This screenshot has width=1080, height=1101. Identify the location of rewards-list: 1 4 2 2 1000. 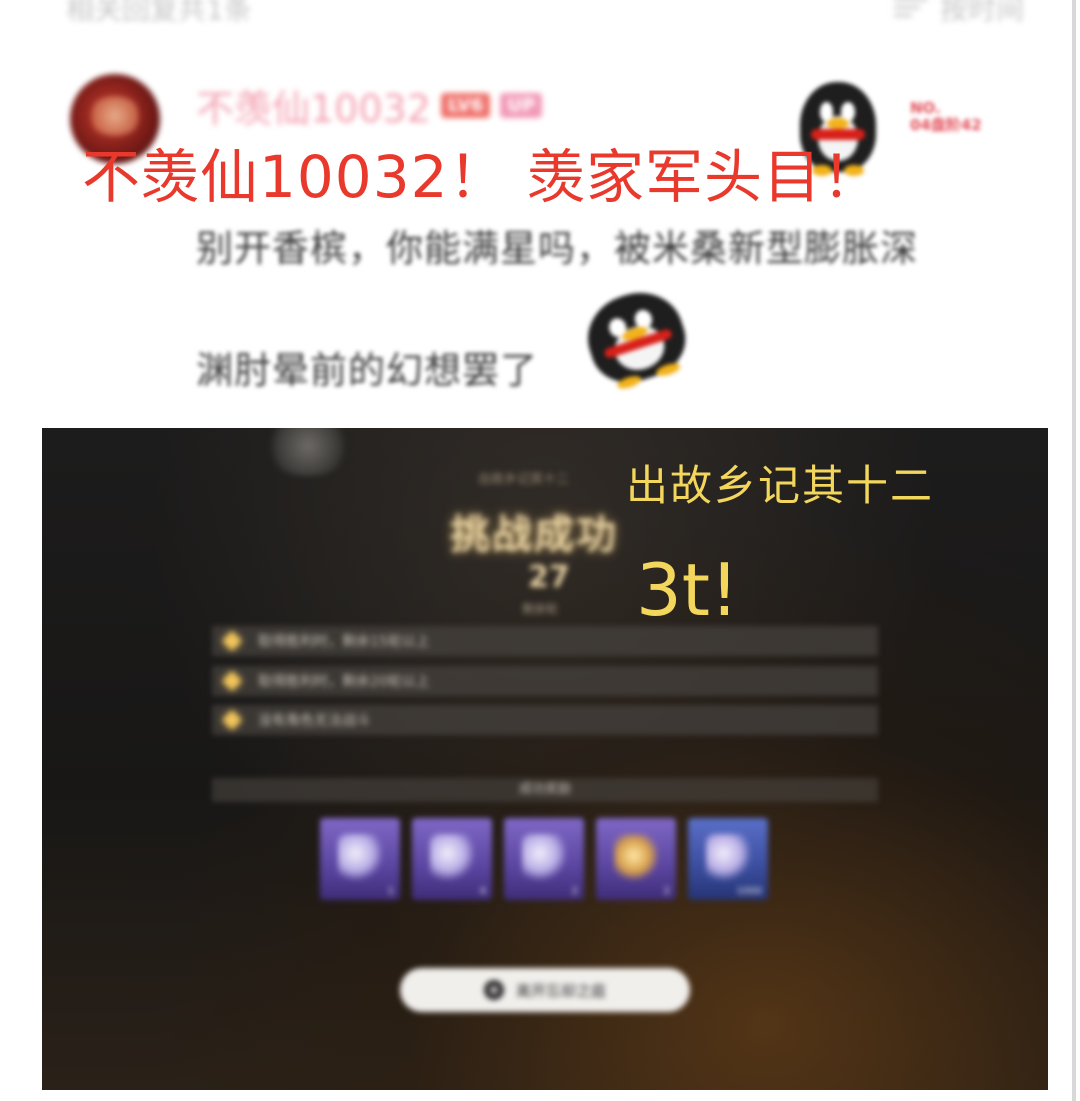
(544, 859).